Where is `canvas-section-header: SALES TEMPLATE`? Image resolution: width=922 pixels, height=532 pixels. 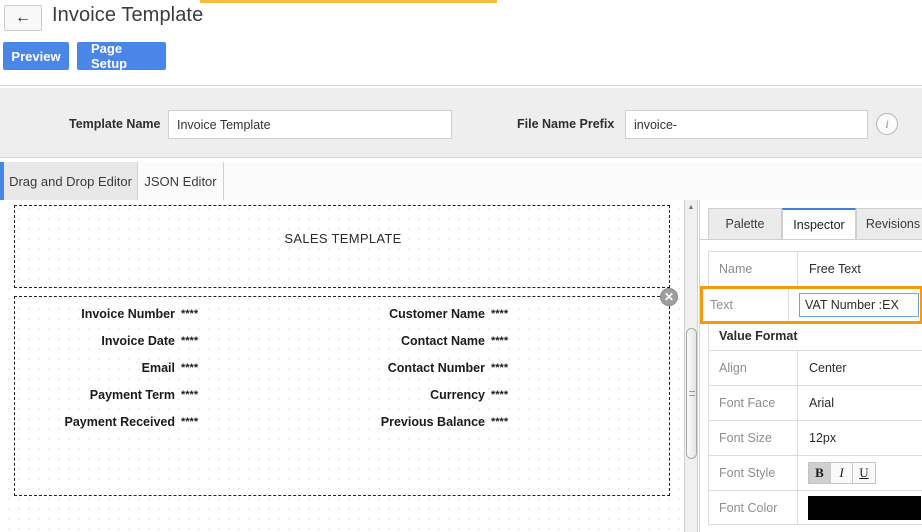 canvas-section-header: SALES TEMPLATE is located at coordinates (342, 246).